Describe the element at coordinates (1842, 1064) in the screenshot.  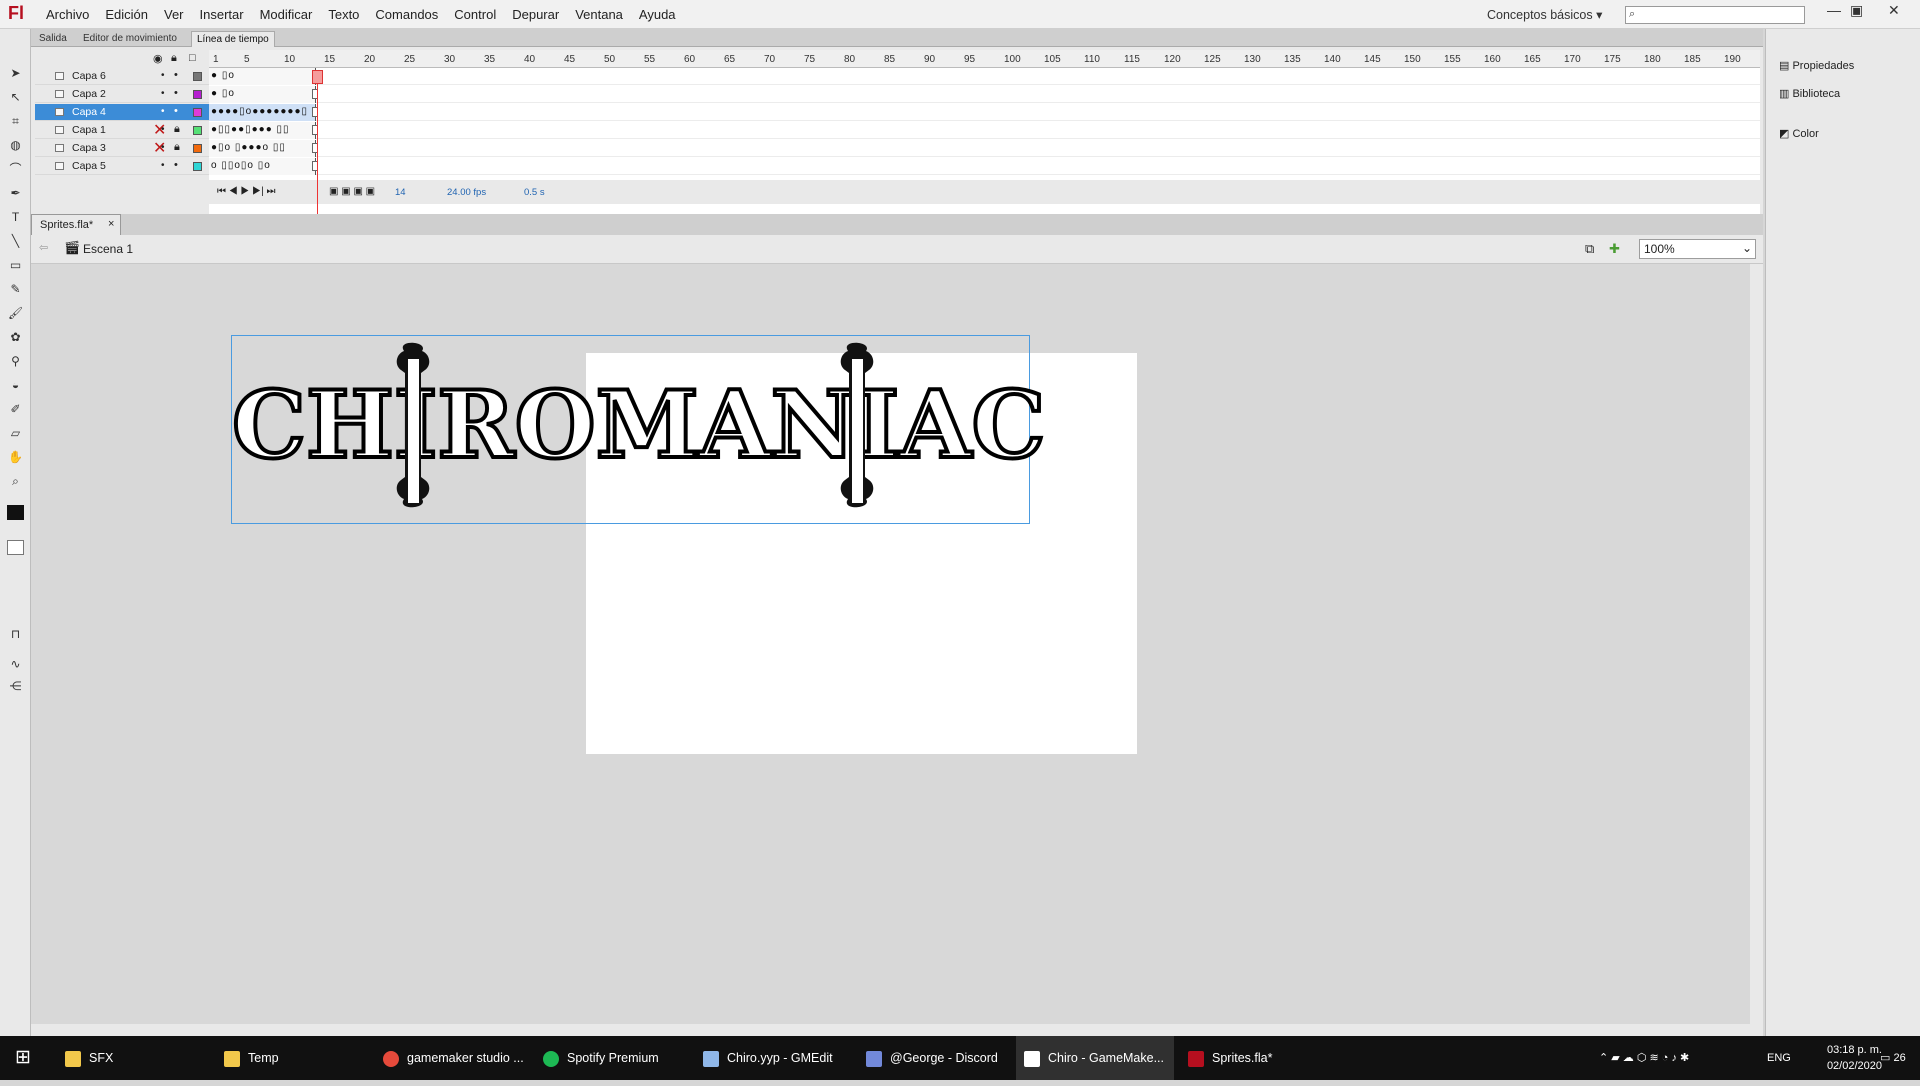
I see `clock: 03:18 p. m. 02/02/2020` at that location.